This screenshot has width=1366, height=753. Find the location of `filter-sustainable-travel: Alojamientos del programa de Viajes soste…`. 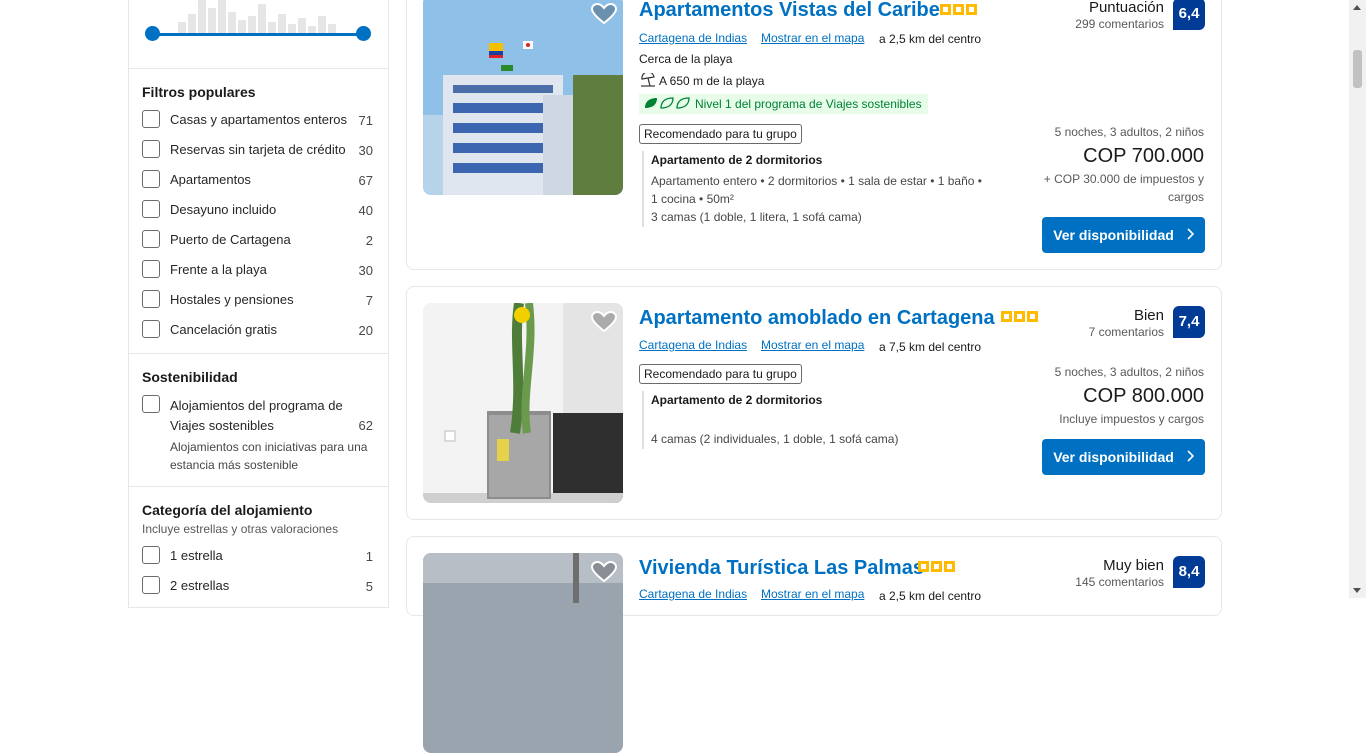

filter-sustainable-travel: Alojamientos del programa de Viajes soste… is located at coordinates (258, 415).